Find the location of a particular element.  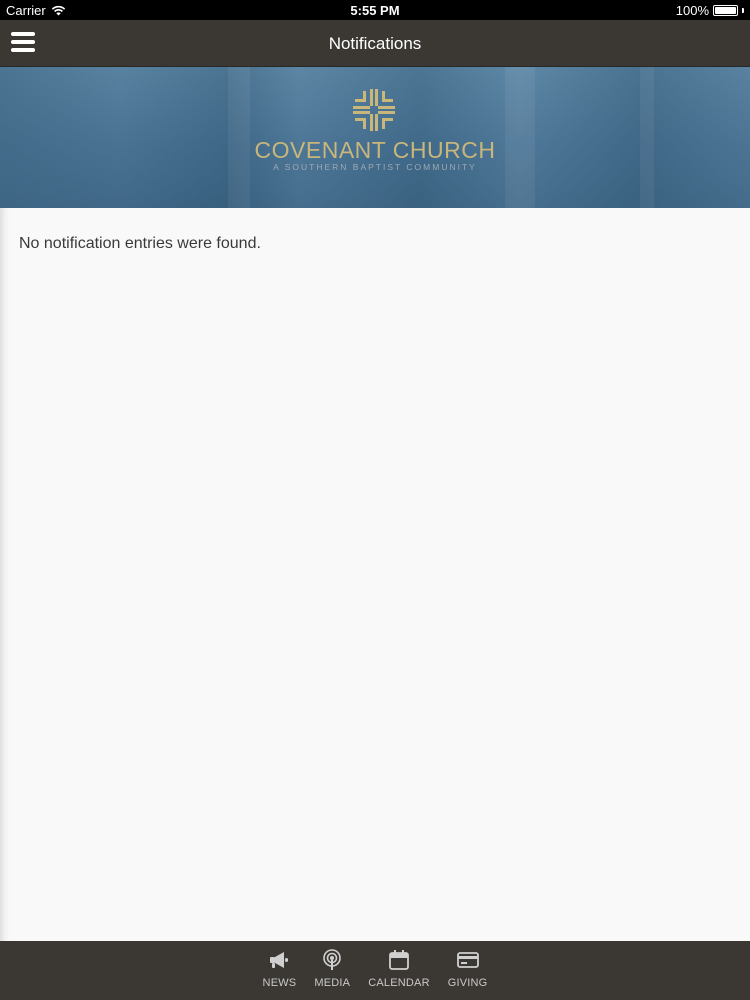

tab-calendar-label: CALENDAR is located at coordinates (399, 983).